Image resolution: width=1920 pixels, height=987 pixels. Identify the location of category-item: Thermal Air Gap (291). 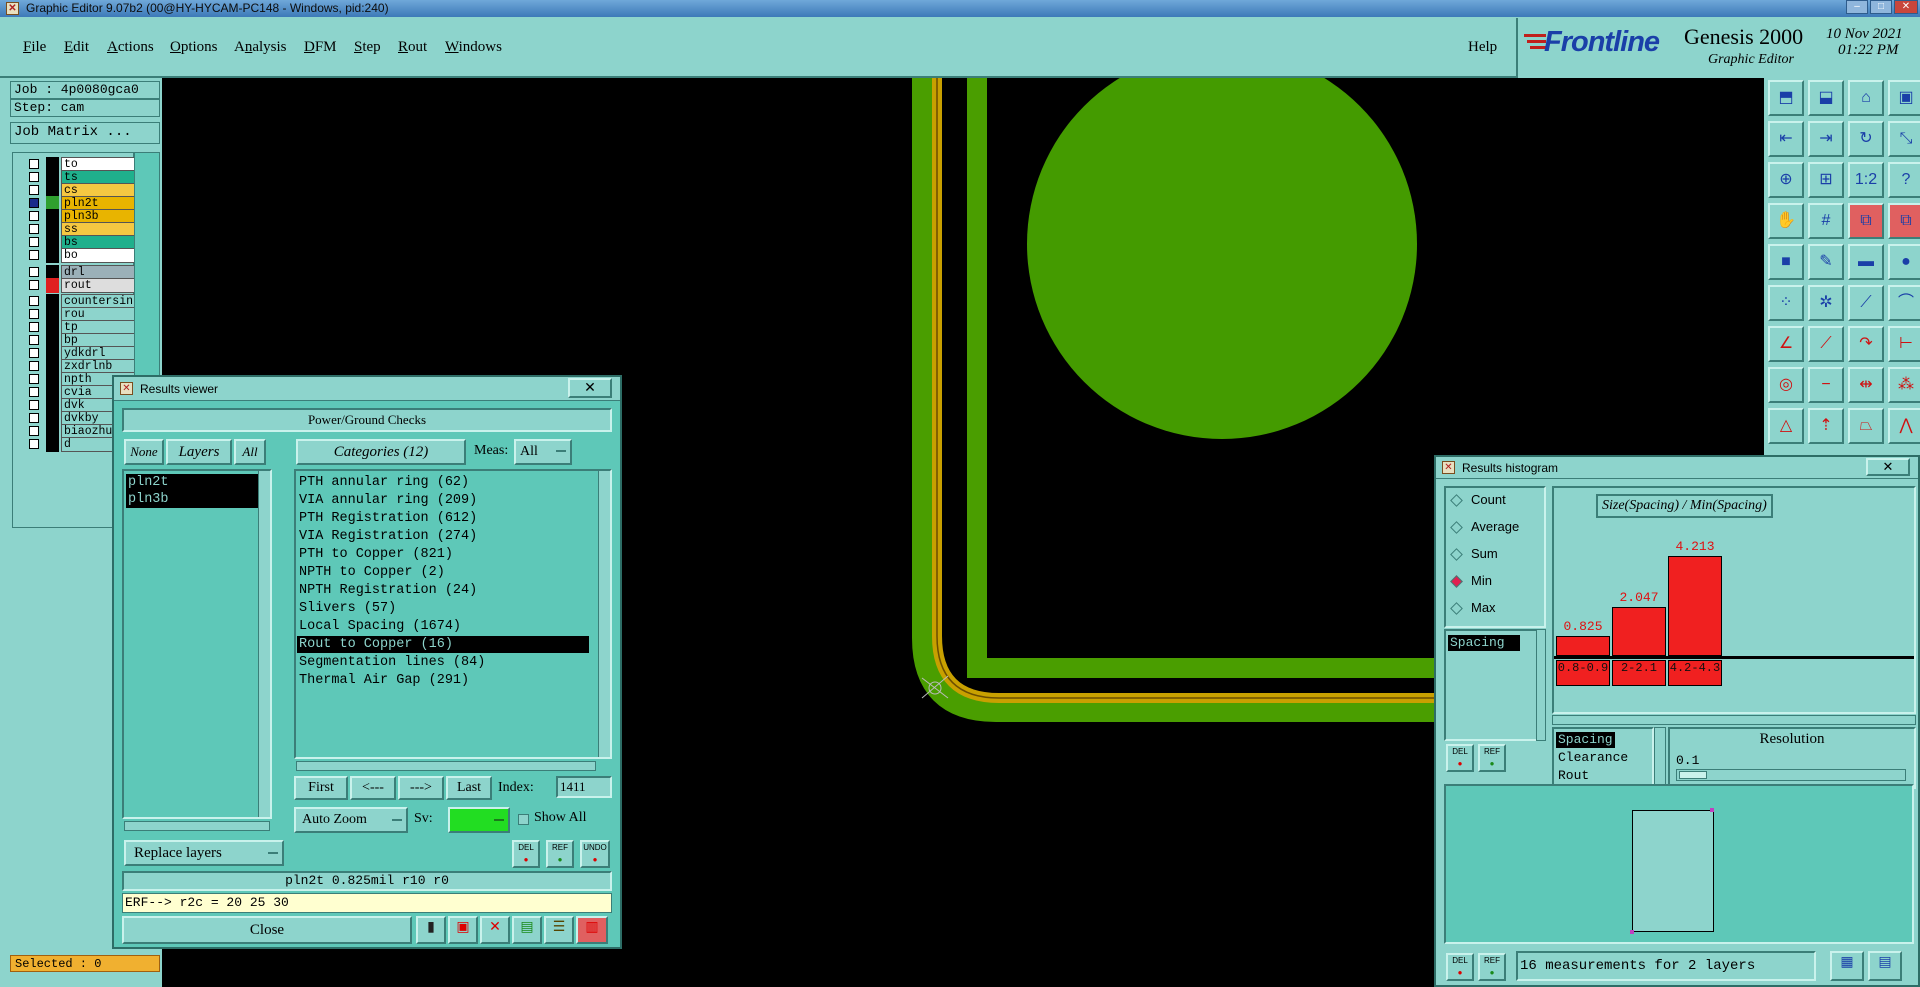
(443, 680).